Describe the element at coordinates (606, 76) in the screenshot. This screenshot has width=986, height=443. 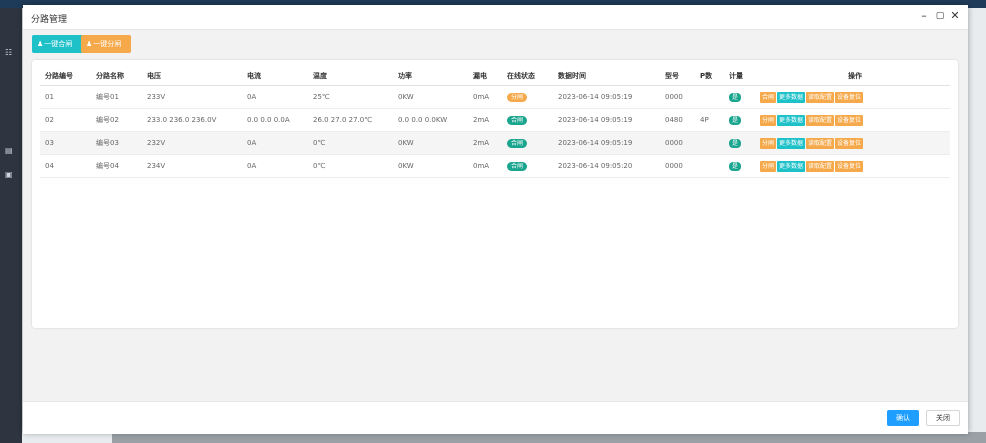
I see `col-header-time: 数据时间` at that location.